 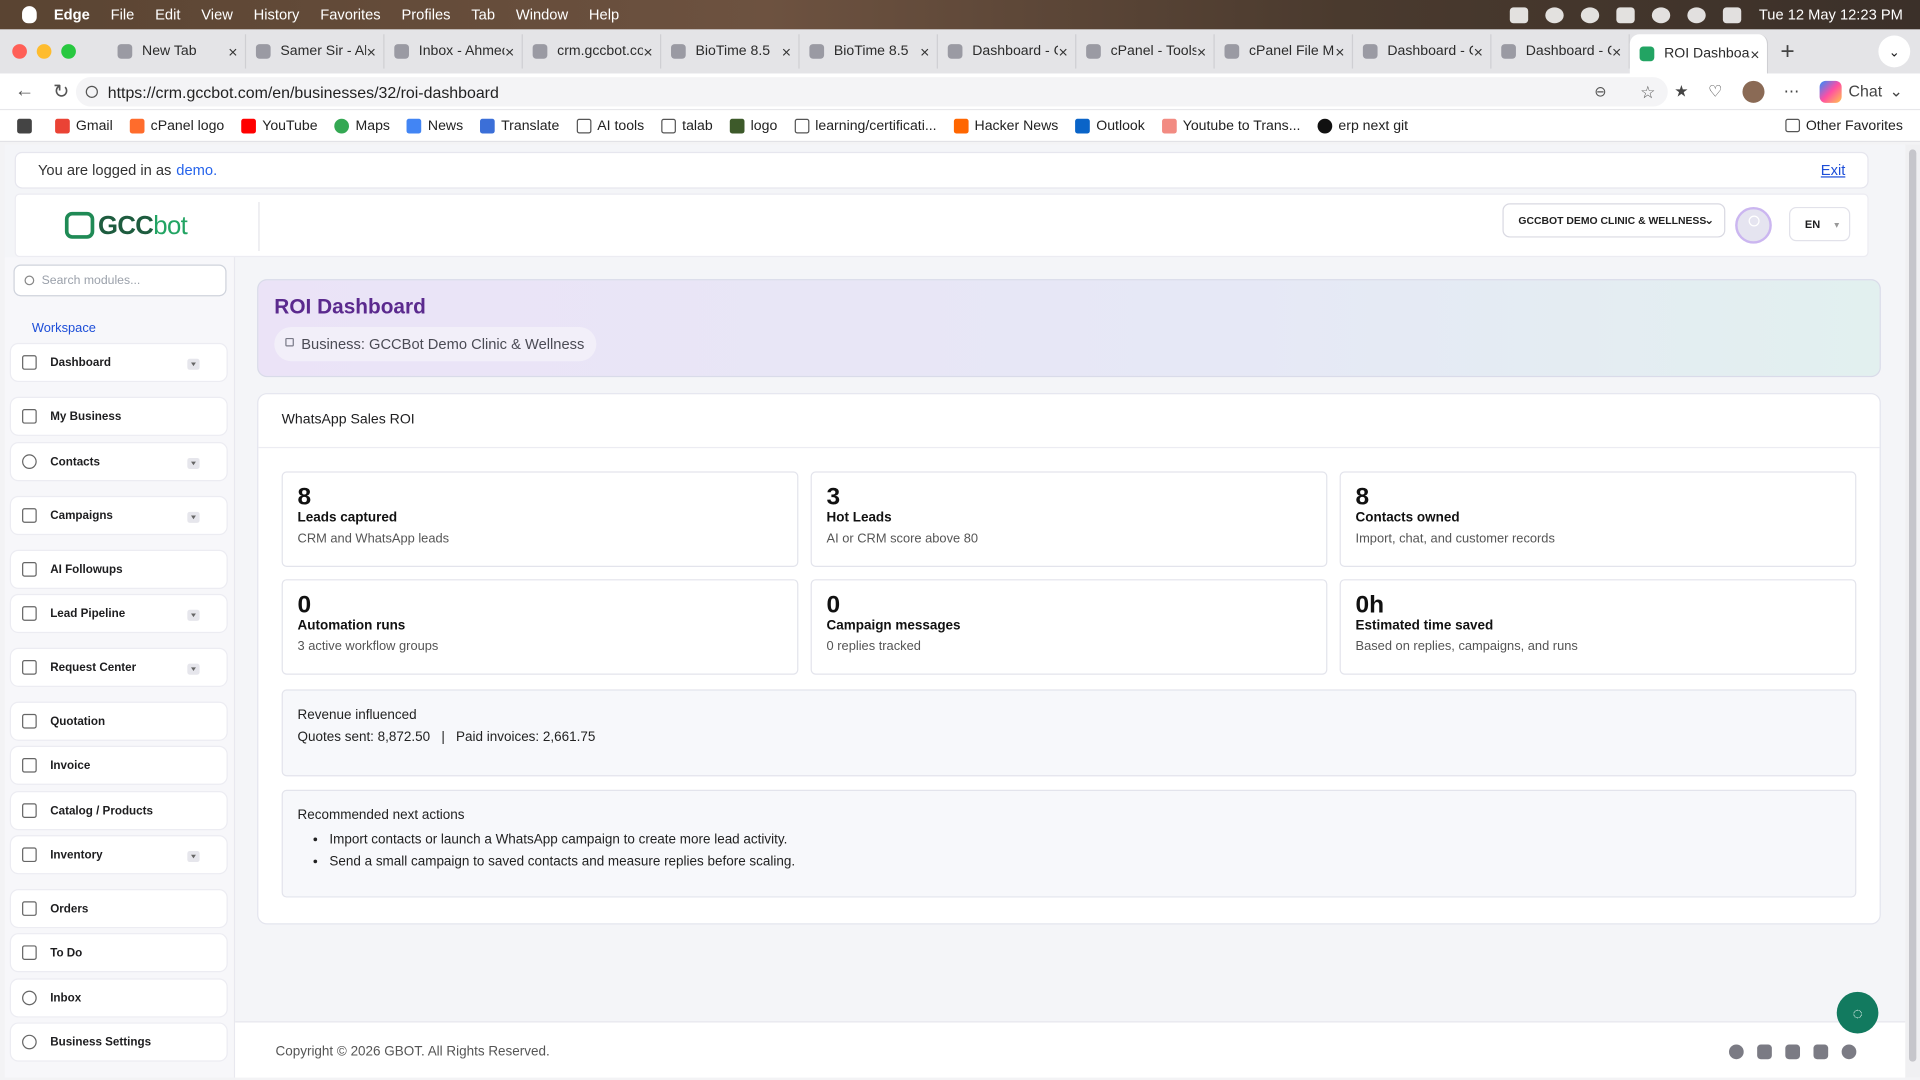 What do you see at coordinates (1145, 51) in the screenshot?
I see `browser-tab: cPanel - Tools ×` at bounding box center [1145, 51].